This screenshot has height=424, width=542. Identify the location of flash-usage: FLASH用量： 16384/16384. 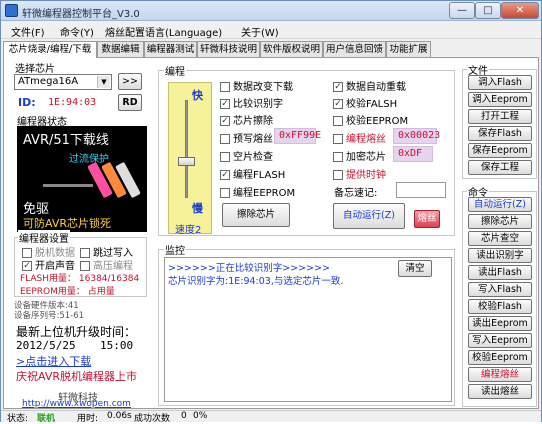
(80, 279).